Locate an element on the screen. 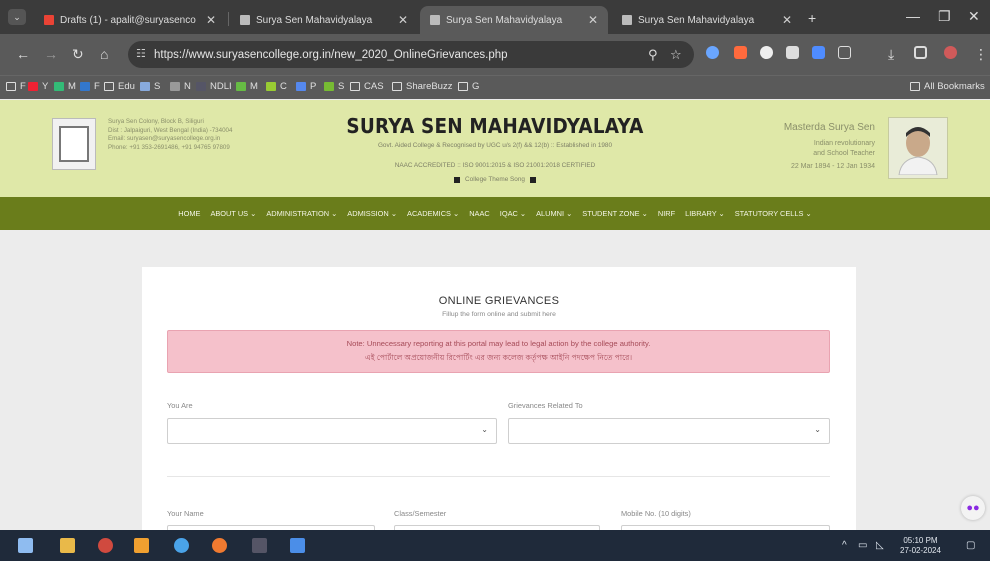 The width and height of the screenshot is (990, 561). back-icon: ← is located at coordinates (23, 54).